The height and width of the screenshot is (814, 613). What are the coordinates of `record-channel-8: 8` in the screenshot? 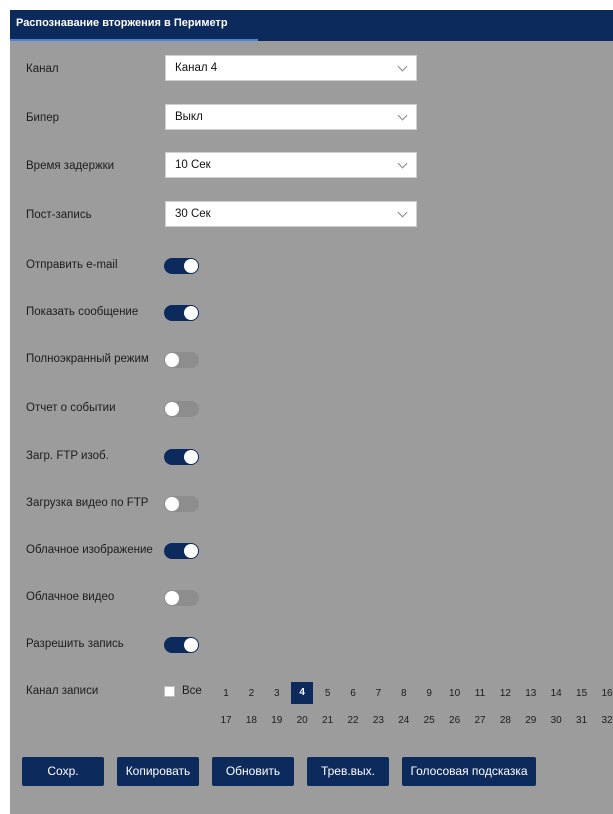 It's located at (404, 693).